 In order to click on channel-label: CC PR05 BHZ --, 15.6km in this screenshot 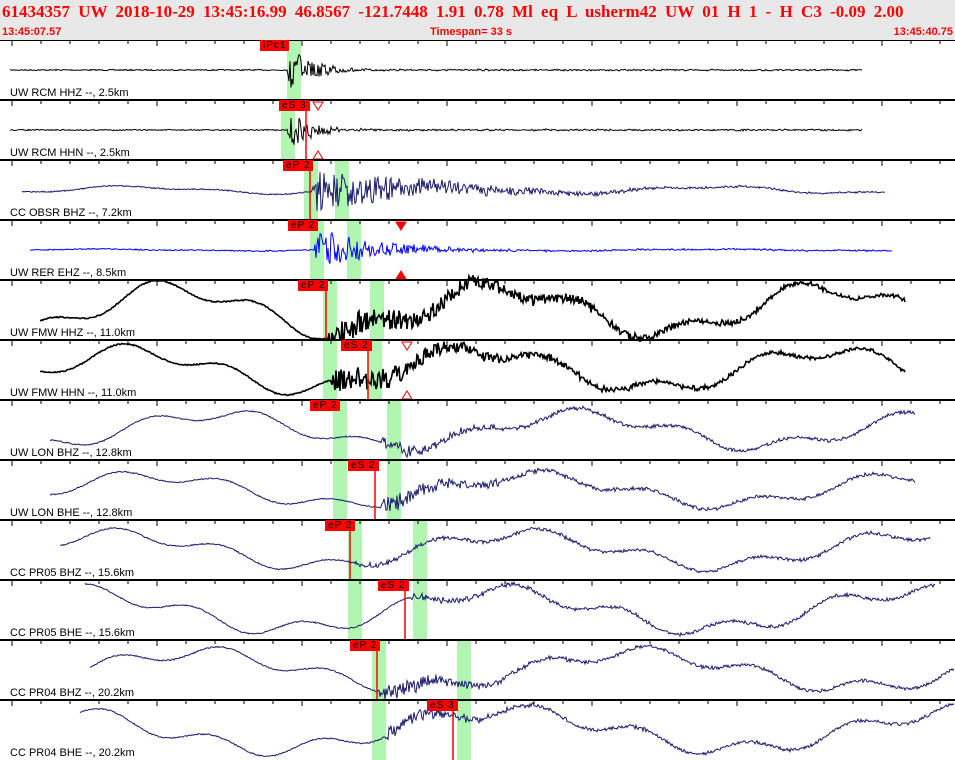, I will do `click(72, 573)`.